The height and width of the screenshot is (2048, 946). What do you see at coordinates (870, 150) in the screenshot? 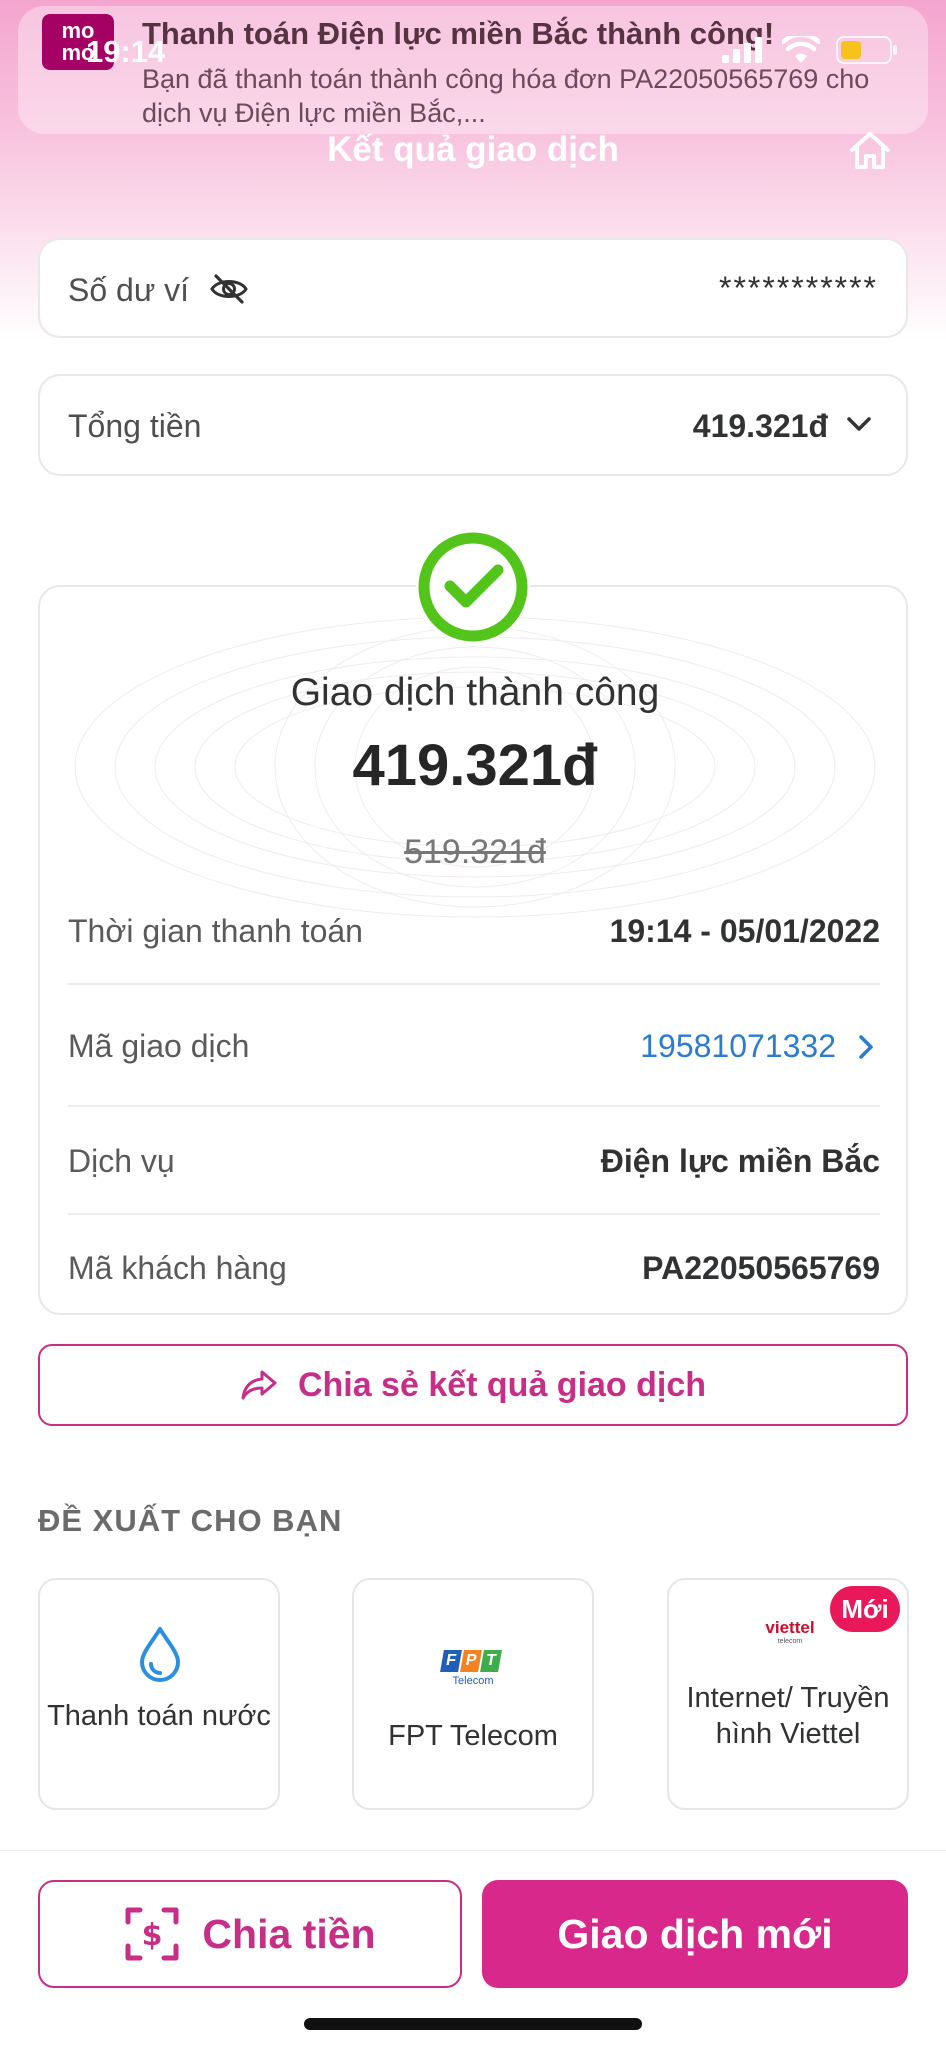
I see `home-icon` at bounding box center [870, 150].